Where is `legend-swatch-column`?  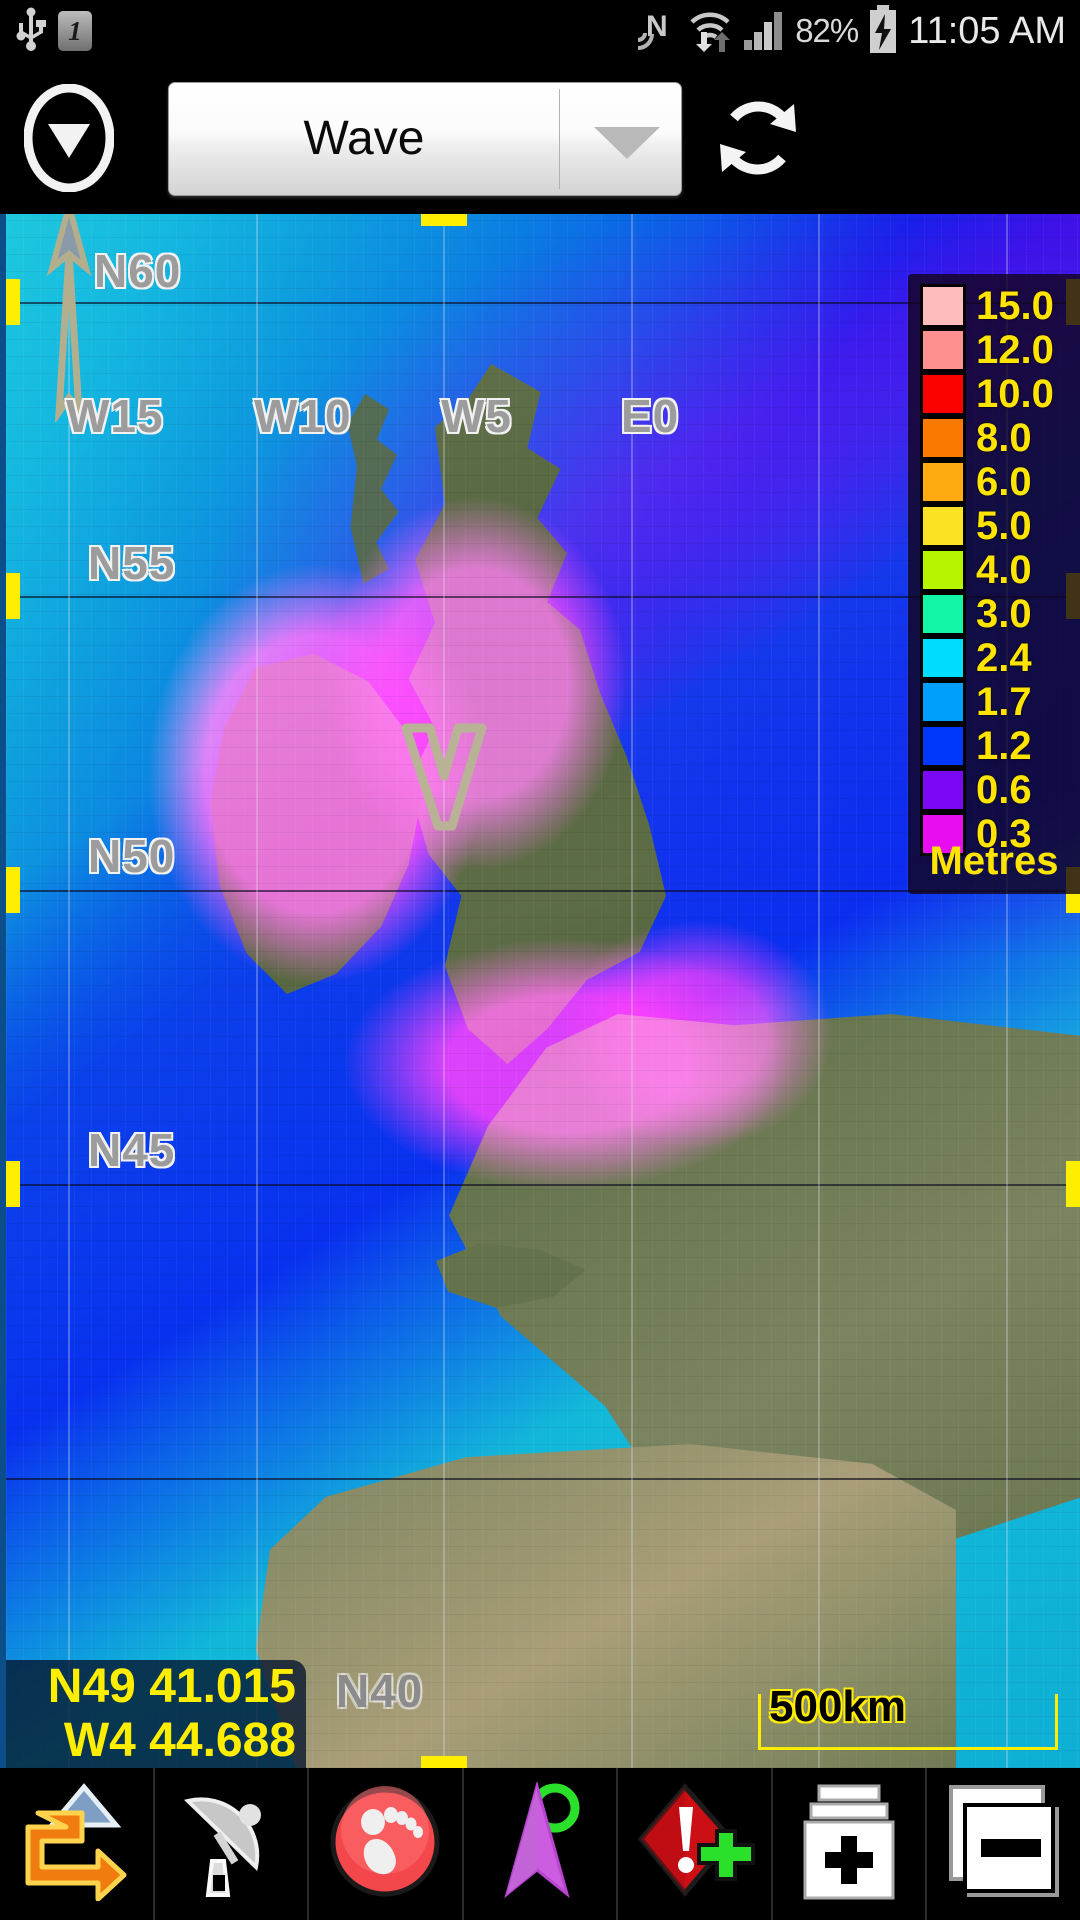 legend-swatch-column is located at coordinates (943, 570).